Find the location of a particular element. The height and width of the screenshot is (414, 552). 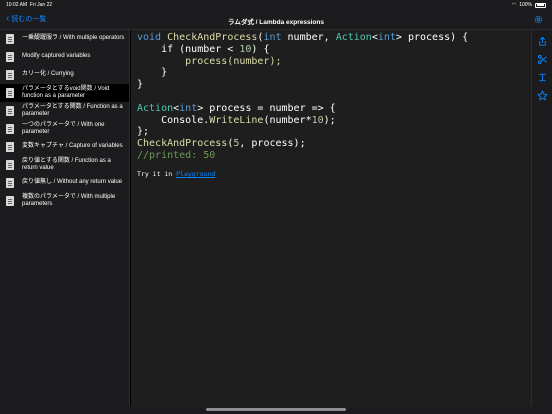

share-icon is located at coordinates (542, 41).